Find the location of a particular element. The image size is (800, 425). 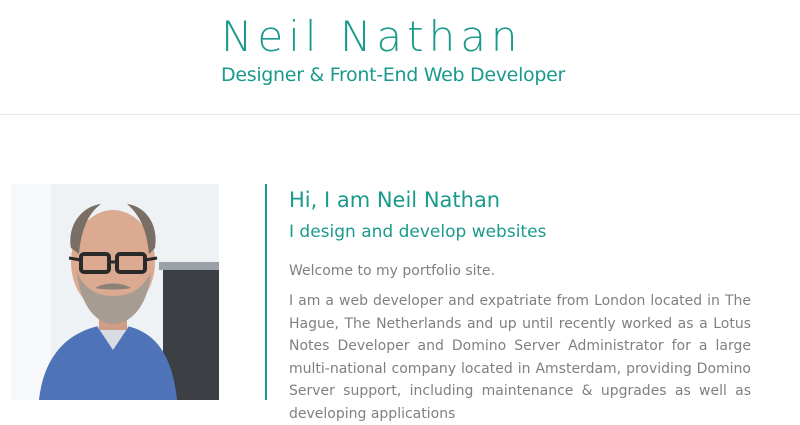

site-title: Neil Nathan is located at coordinates (401, 36).